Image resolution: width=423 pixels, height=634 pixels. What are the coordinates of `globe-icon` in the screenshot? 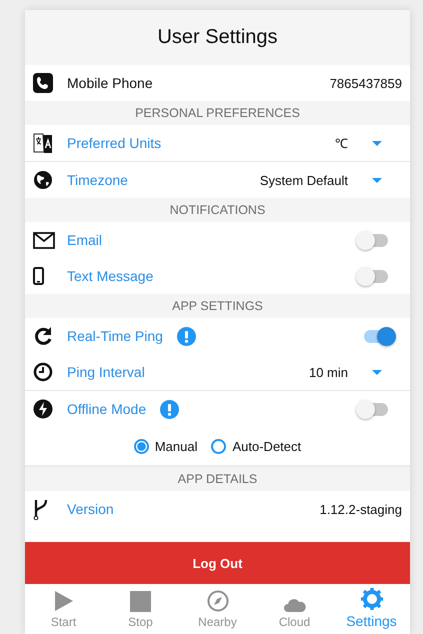 It's located at (43, 180).